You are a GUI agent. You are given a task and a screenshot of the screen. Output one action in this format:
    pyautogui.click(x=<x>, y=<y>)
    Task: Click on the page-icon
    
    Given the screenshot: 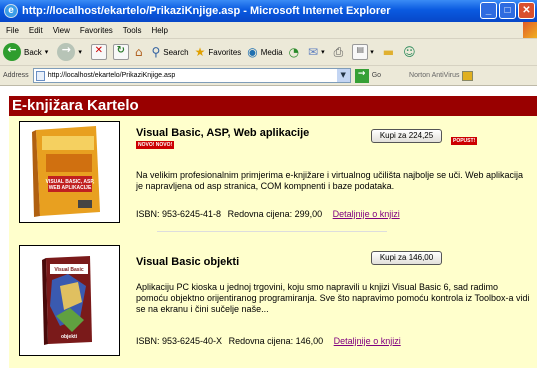 What is the action you would take?
    pyautogui.click(x=40, y=75)
    